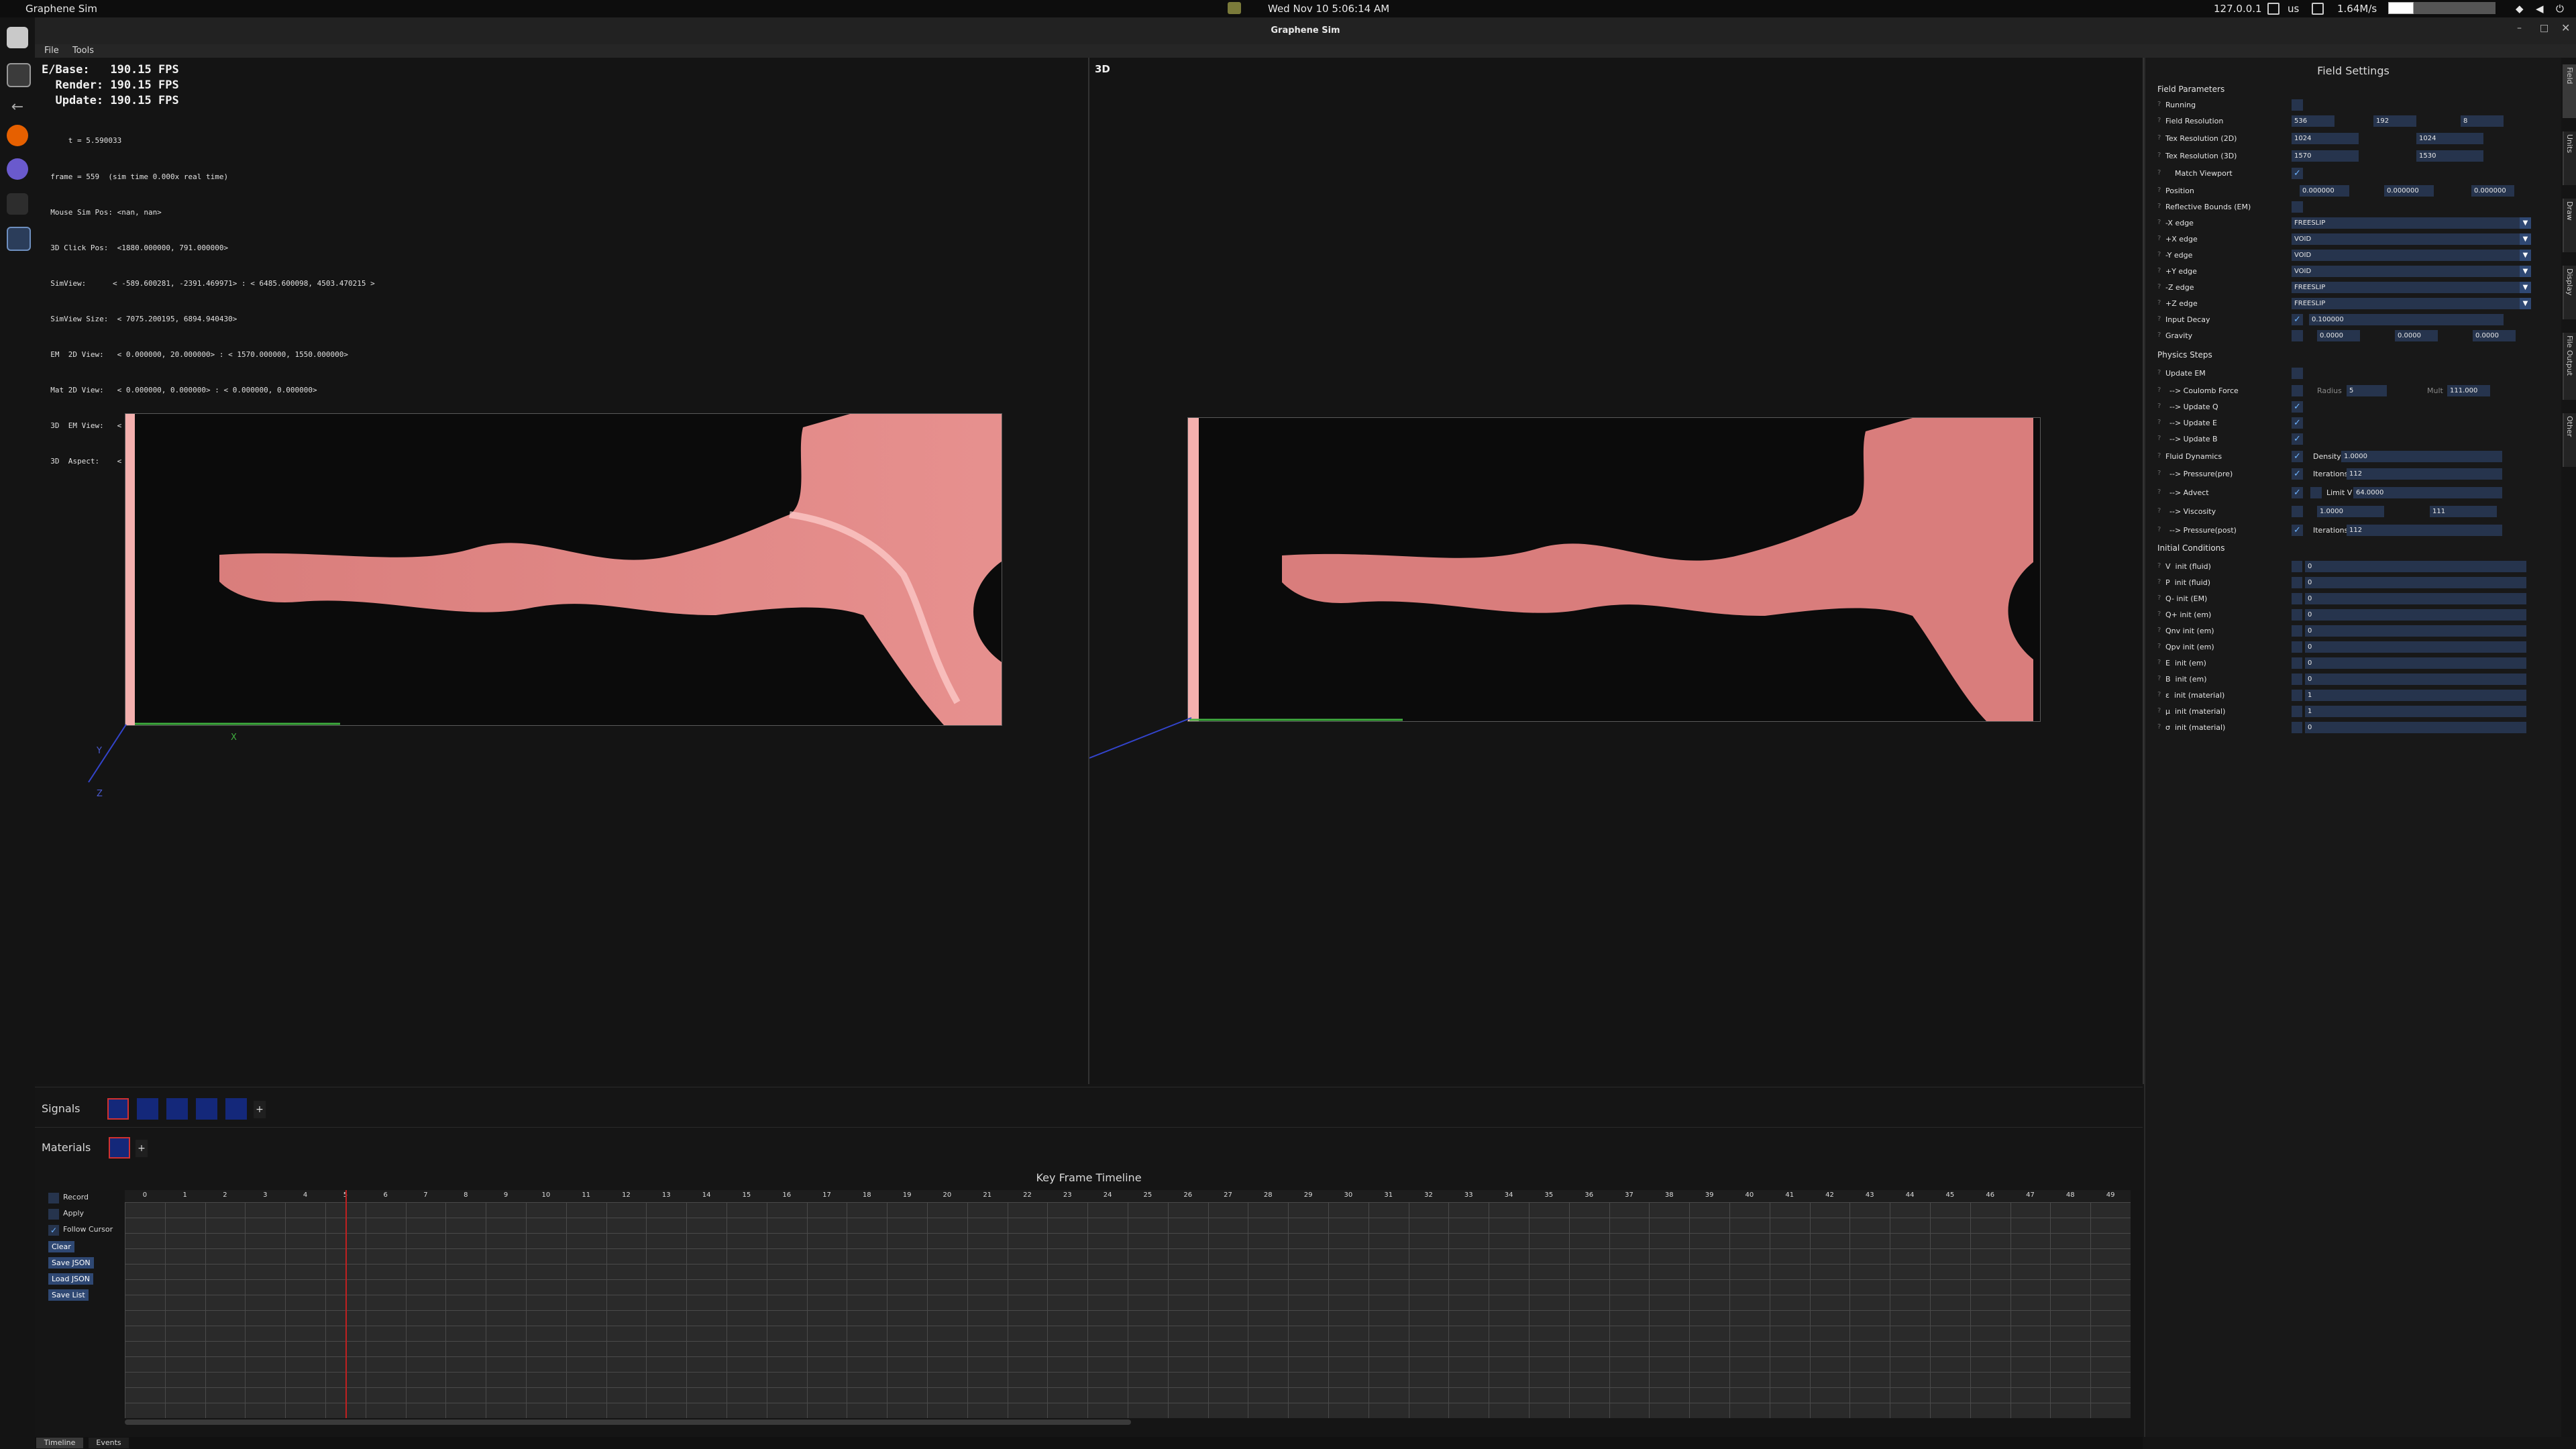 This screenshot has height=1449, width=2576. I want to click on apply-checkbox, so click(53, 1214).